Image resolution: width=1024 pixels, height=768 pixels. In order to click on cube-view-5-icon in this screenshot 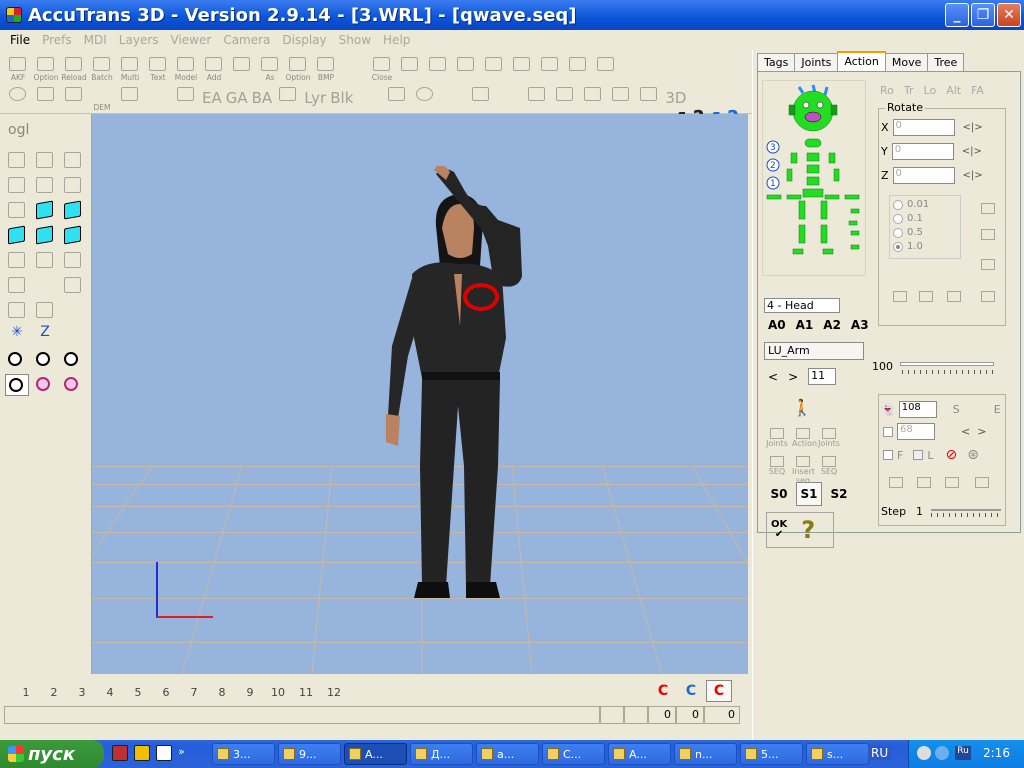, I will do `click(73, 235)`.